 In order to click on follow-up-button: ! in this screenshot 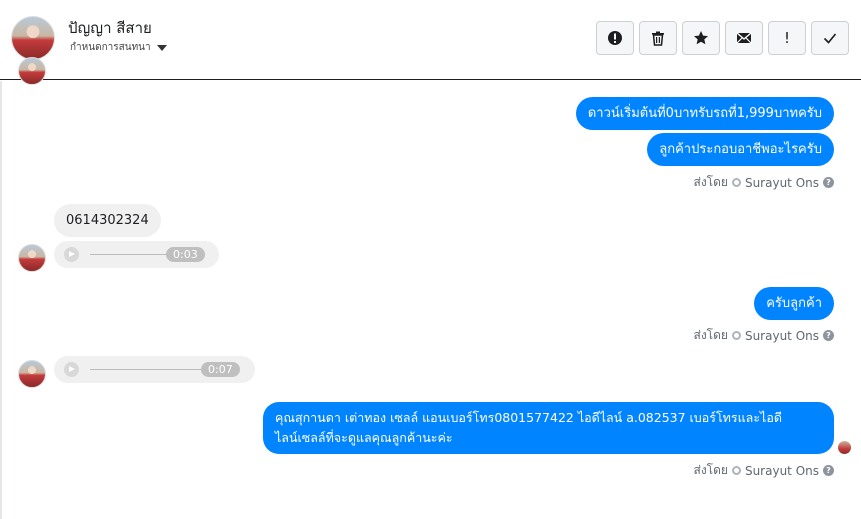, I will do `click(787, 38)`.